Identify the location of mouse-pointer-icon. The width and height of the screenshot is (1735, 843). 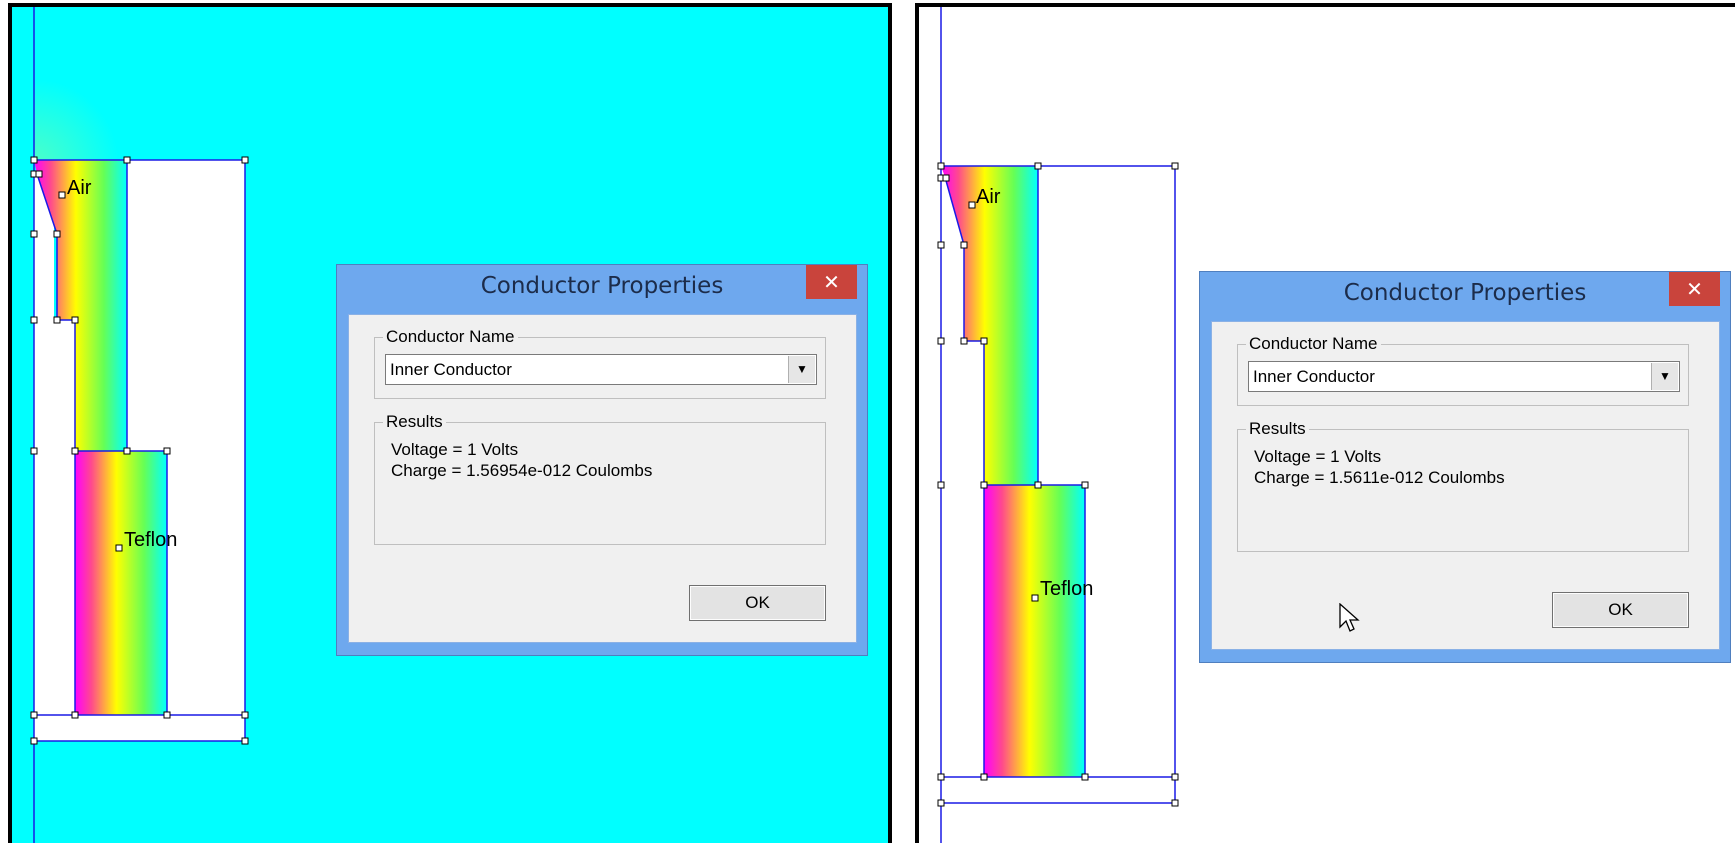
(1349, 617).